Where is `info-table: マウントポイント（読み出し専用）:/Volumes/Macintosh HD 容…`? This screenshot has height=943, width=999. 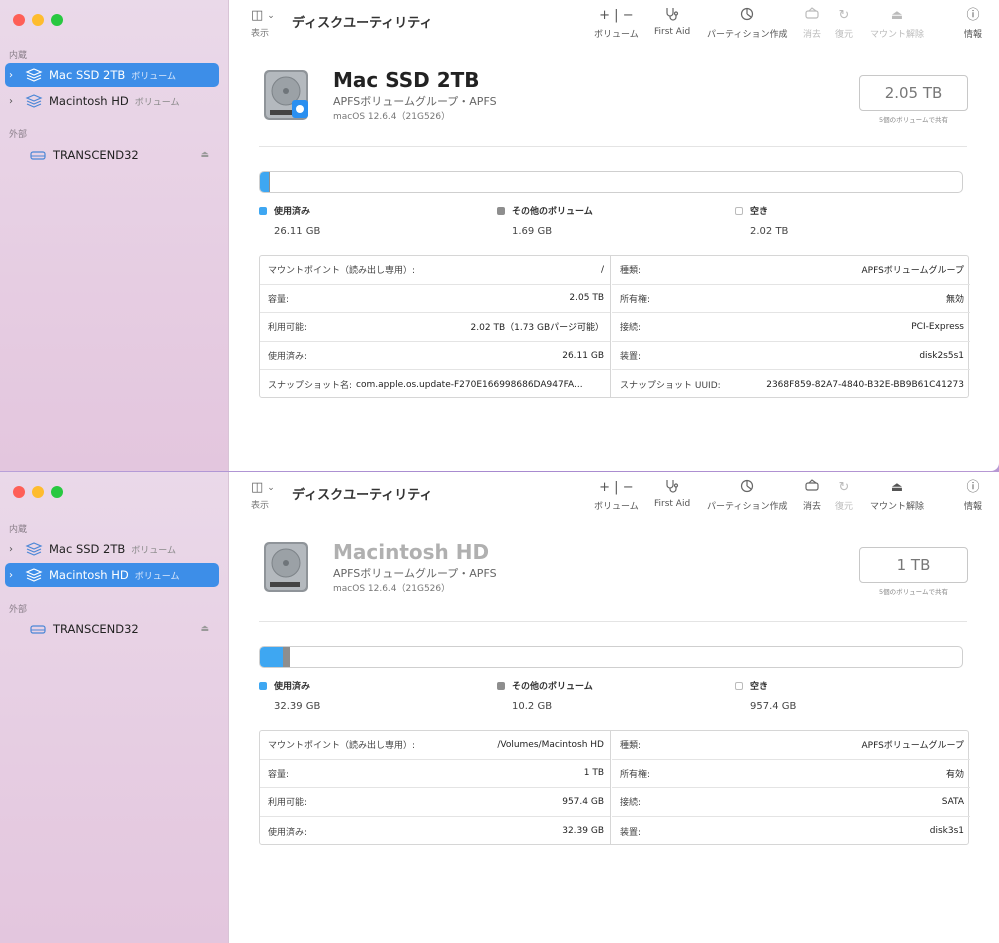 info-table: マウントポイント（読み出し専用）:/Volumes/Macintosh HD 容… is located at coordinates (614, 787).